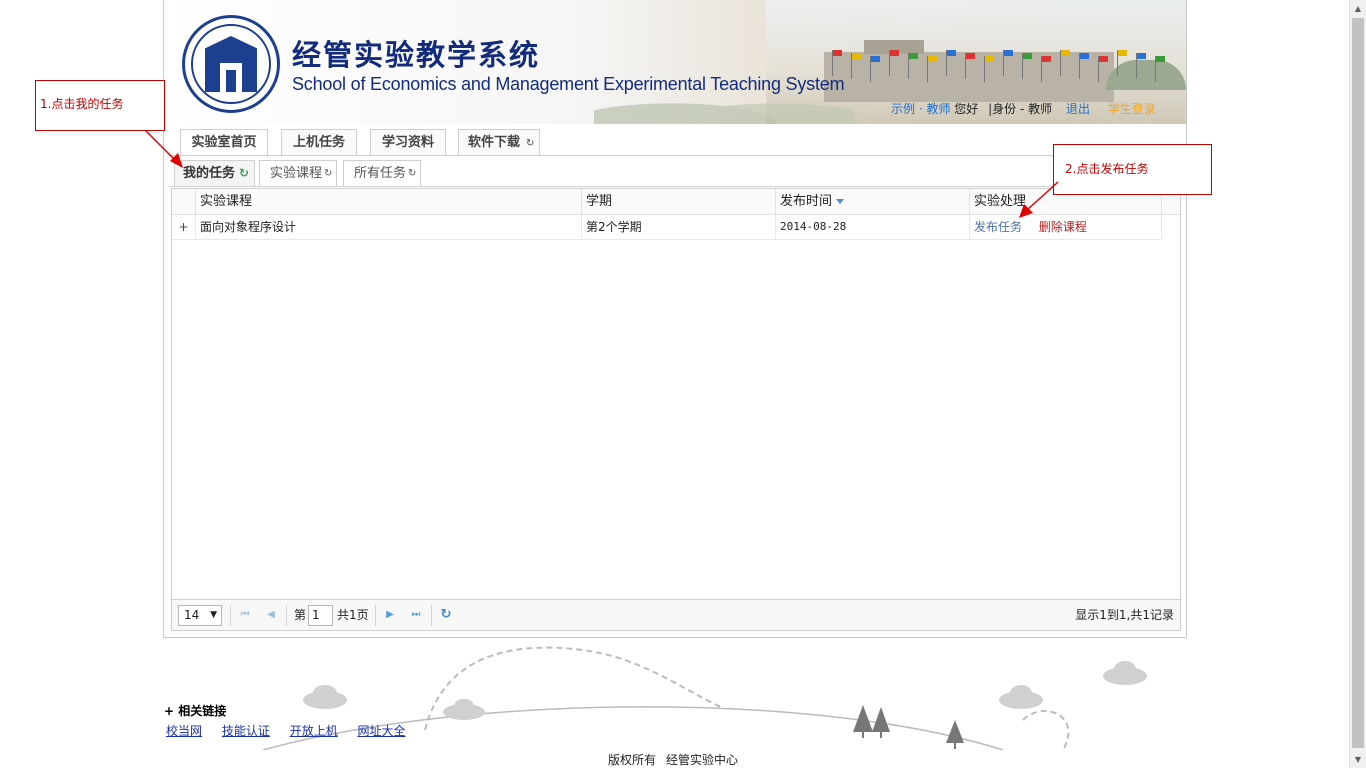  Describe the element at coordinates (314, 731) in the screenshot. I see `link-open-lab: 开放上机` at that location.